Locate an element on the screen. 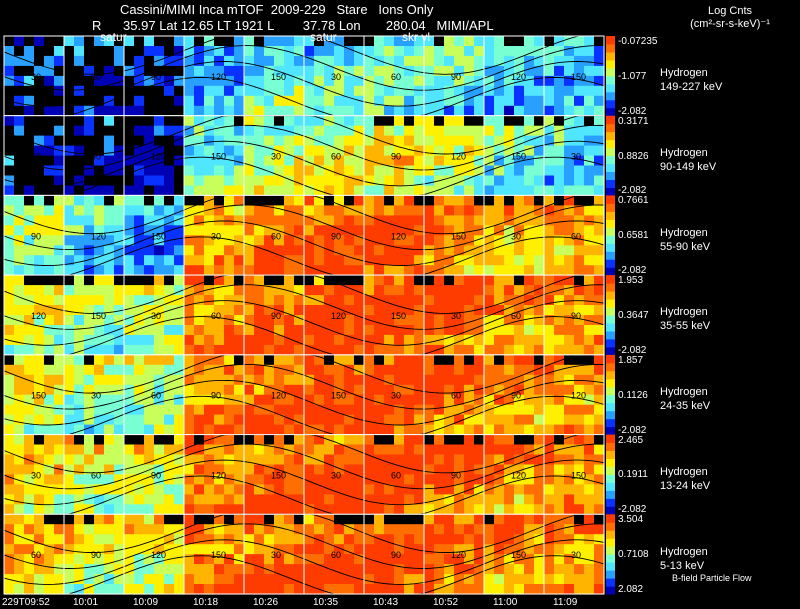  energy-range: 149-227 keV is located at coordinates (691, 87).